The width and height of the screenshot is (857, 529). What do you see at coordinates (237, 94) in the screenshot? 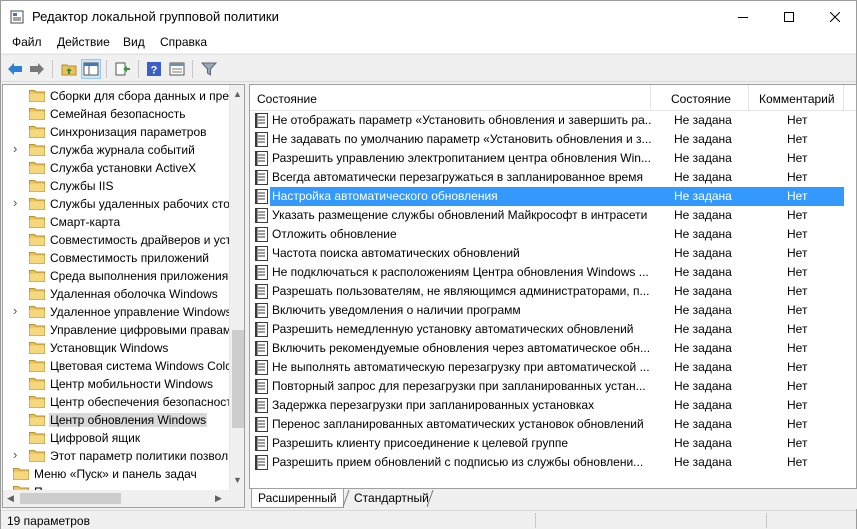
I see `scroll-up-icon: ▲` at bounding box center [237, 94].